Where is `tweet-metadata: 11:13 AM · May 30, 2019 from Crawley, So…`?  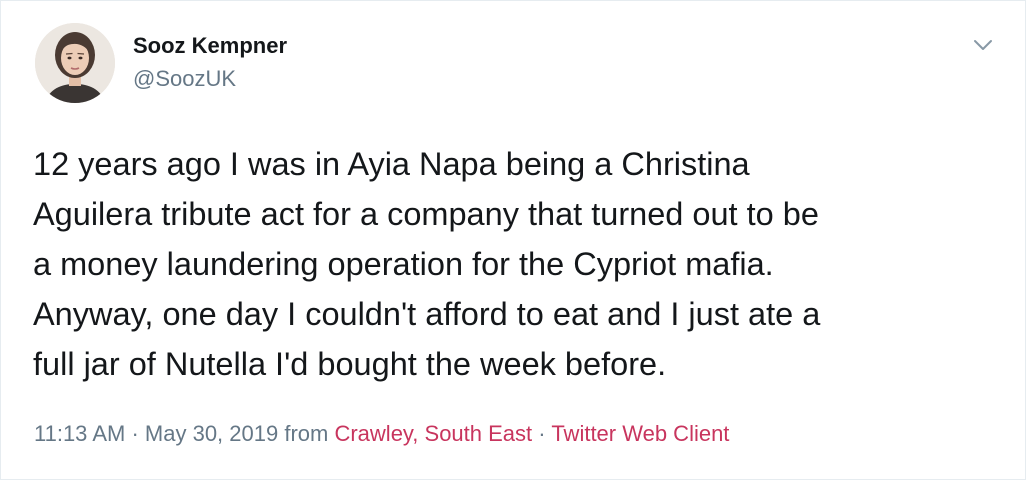
tweet-metadata: 11:13 AM · May 30, 2019 from Crawley, So… is located at coordinates (381, 434).